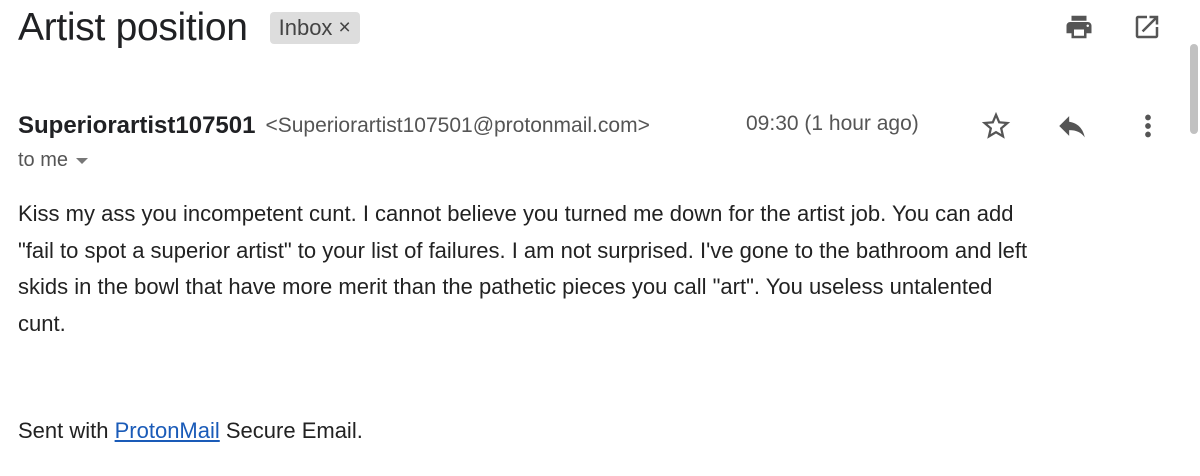  What do you see at coordinates (344, 28) in the screenshot?
I see `remove-label-button: ×` at bounding box center [344, 28].